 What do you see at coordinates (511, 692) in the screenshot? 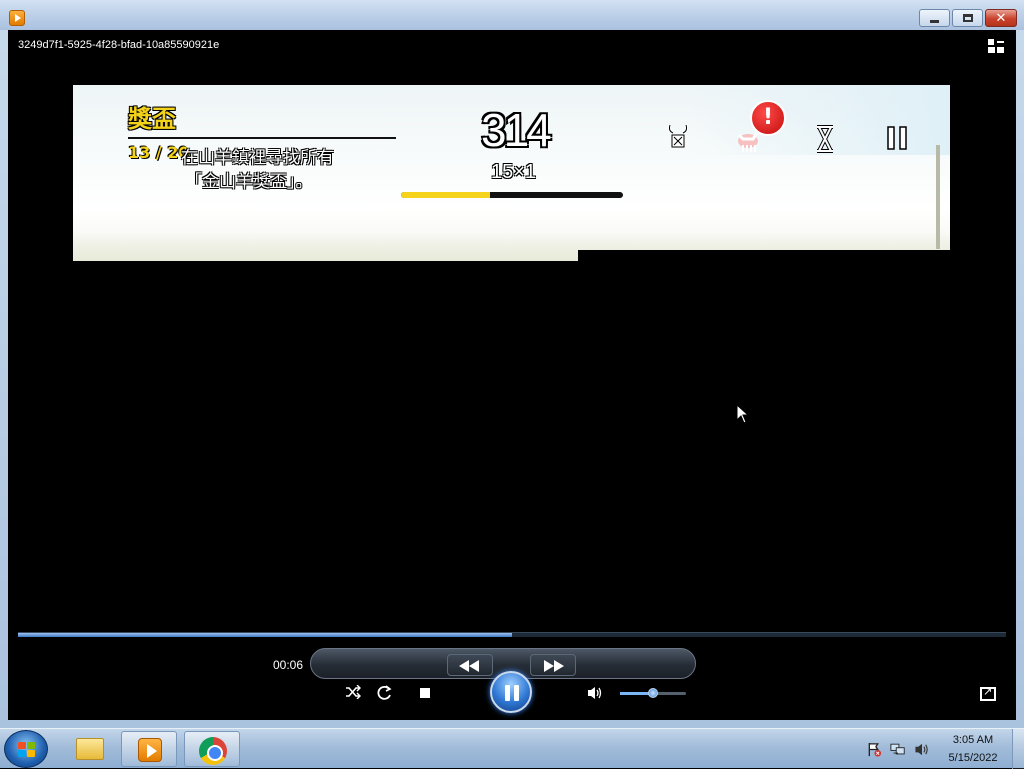
I see `pause-button` at bounding box center [511, 692].